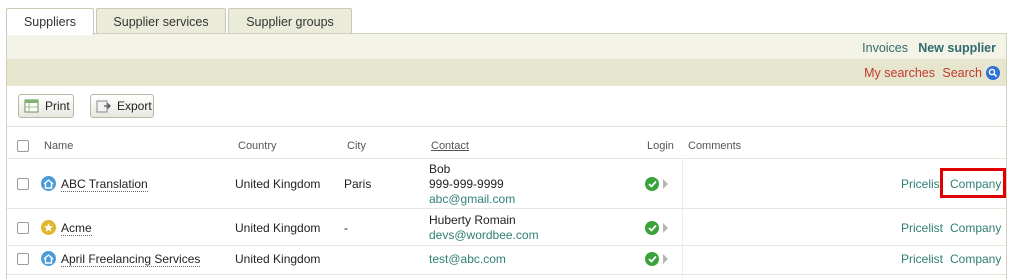 This screenshot has height=279, width=1013. I want to click on contact-email-link: abc@gmail.com, so click(472, 199).